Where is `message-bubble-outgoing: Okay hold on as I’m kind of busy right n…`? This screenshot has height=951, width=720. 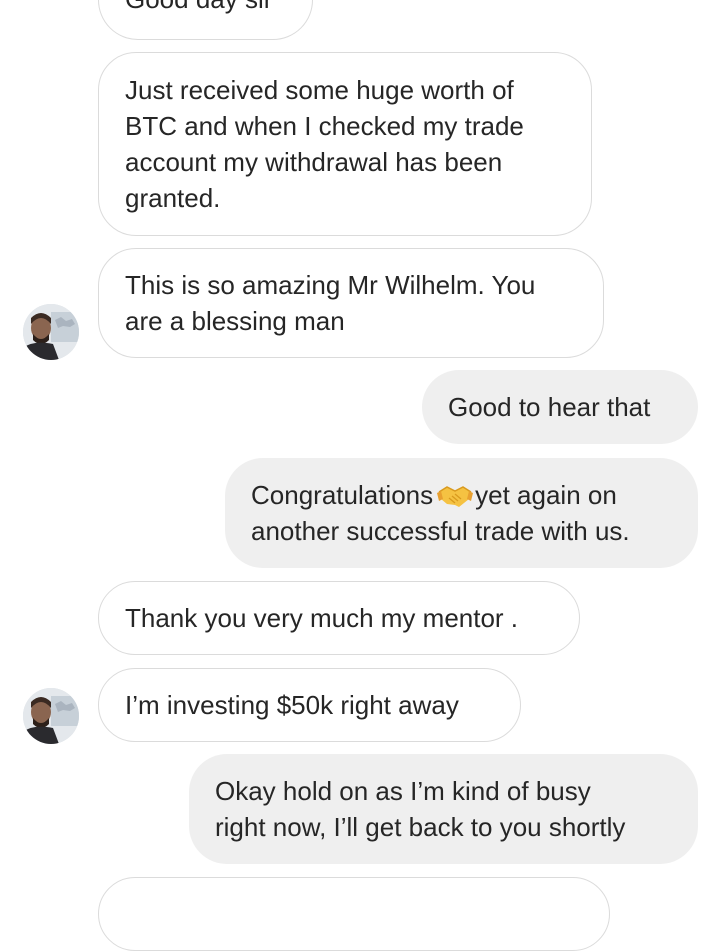
message-bubble-outgoing: Okay hold on as I’m kind of busy right n… is located at coordinates (443, 809).